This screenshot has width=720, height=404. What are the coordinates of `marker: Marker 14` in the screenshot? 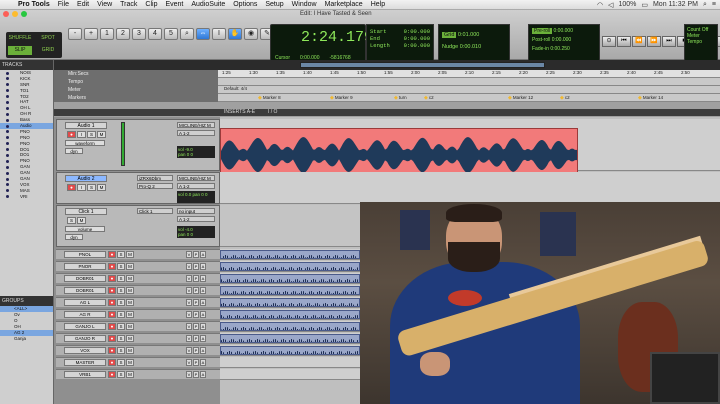 It's located at (650, 98).